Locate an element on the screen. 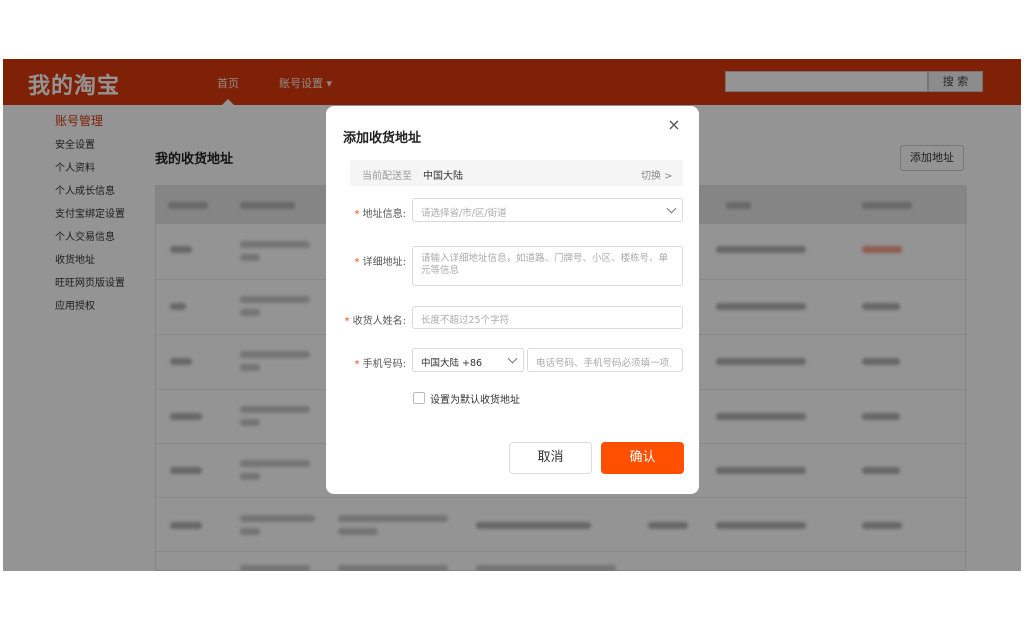 This screenshot has width=1024, height=631. detail-address-textarea: 请输入详细地址信息，如道路、门牌号、小区、楼栋号、单元等信息 is located at coordinates (547, 266).